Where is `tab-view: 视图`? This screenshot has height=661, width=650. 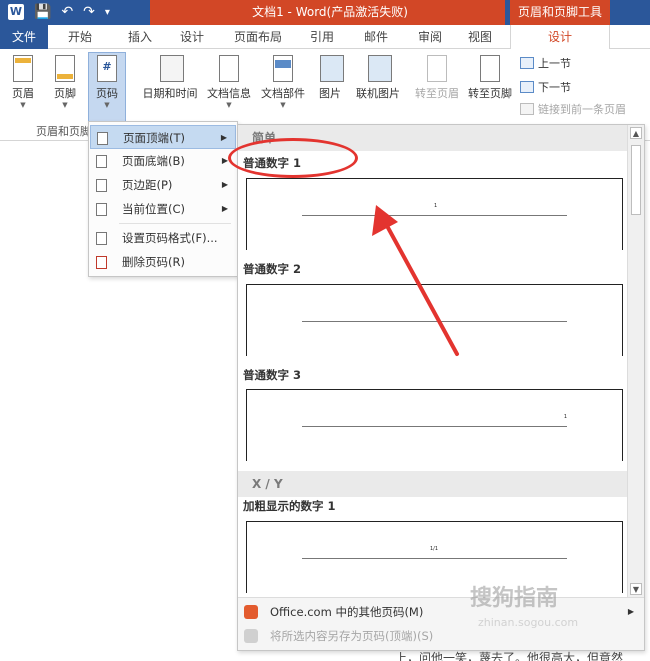
tab-view: 视图 is located at coordinates (480, 37).